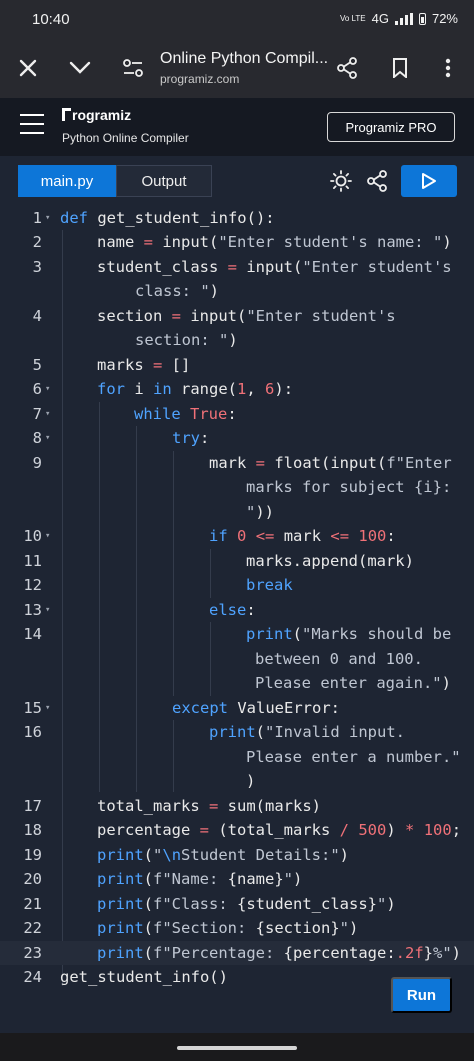  I want to click on code-line: class: "), so click(237, 291).